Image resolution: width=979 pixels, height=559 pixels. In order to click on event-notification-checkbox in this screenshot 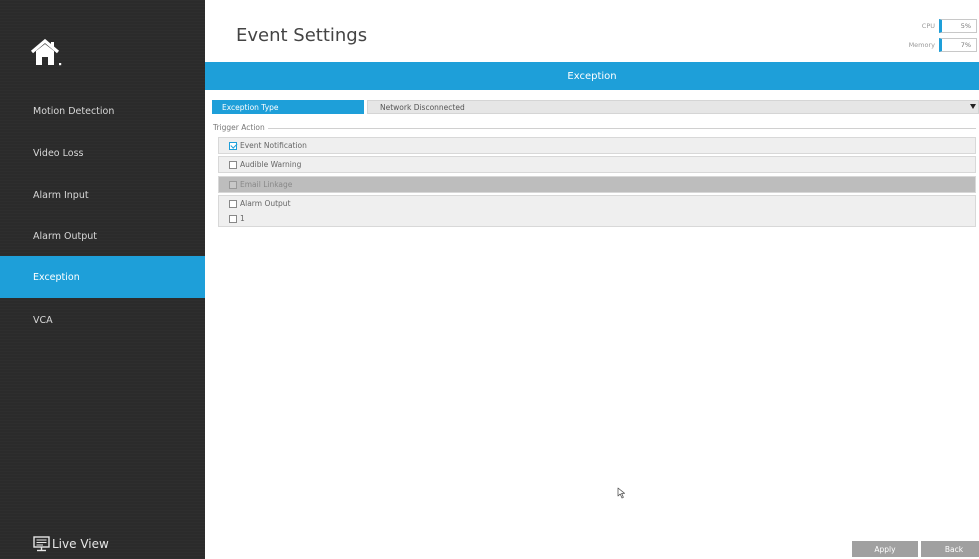, I will do `click(233, 145)`.